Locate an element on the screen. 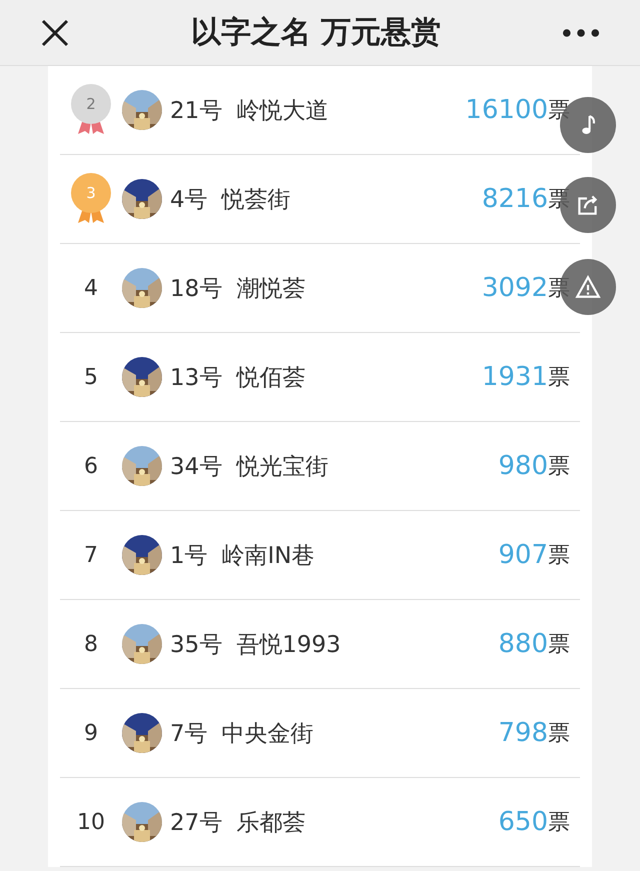 The image size is (640, 871). warning-icon is located at coordinates (588, 287).